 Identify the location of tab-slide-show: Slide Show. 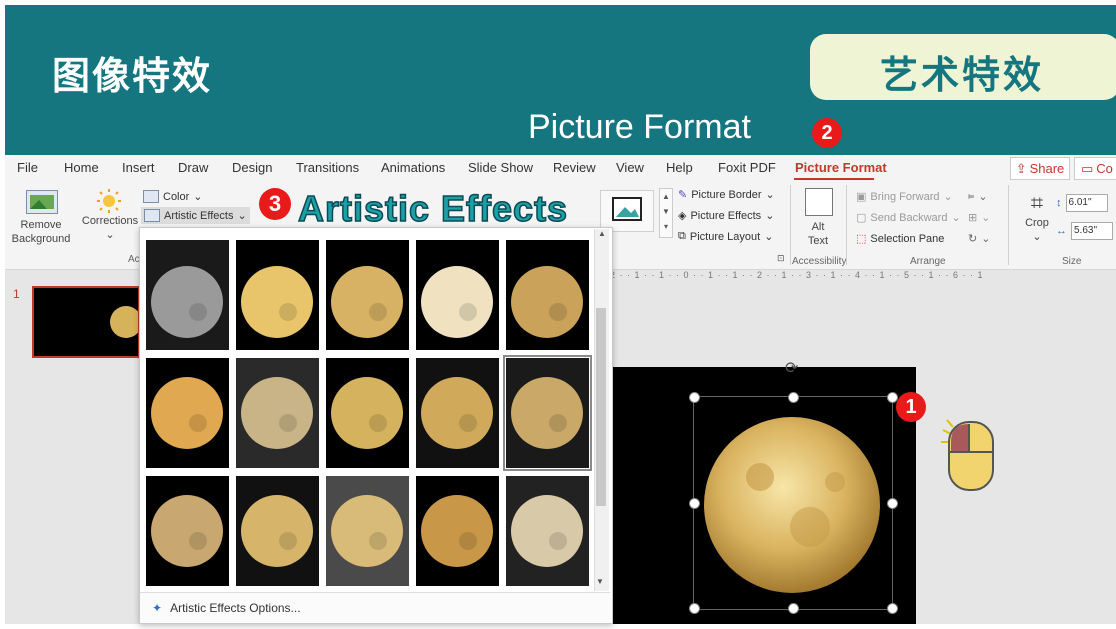
(500, 167).